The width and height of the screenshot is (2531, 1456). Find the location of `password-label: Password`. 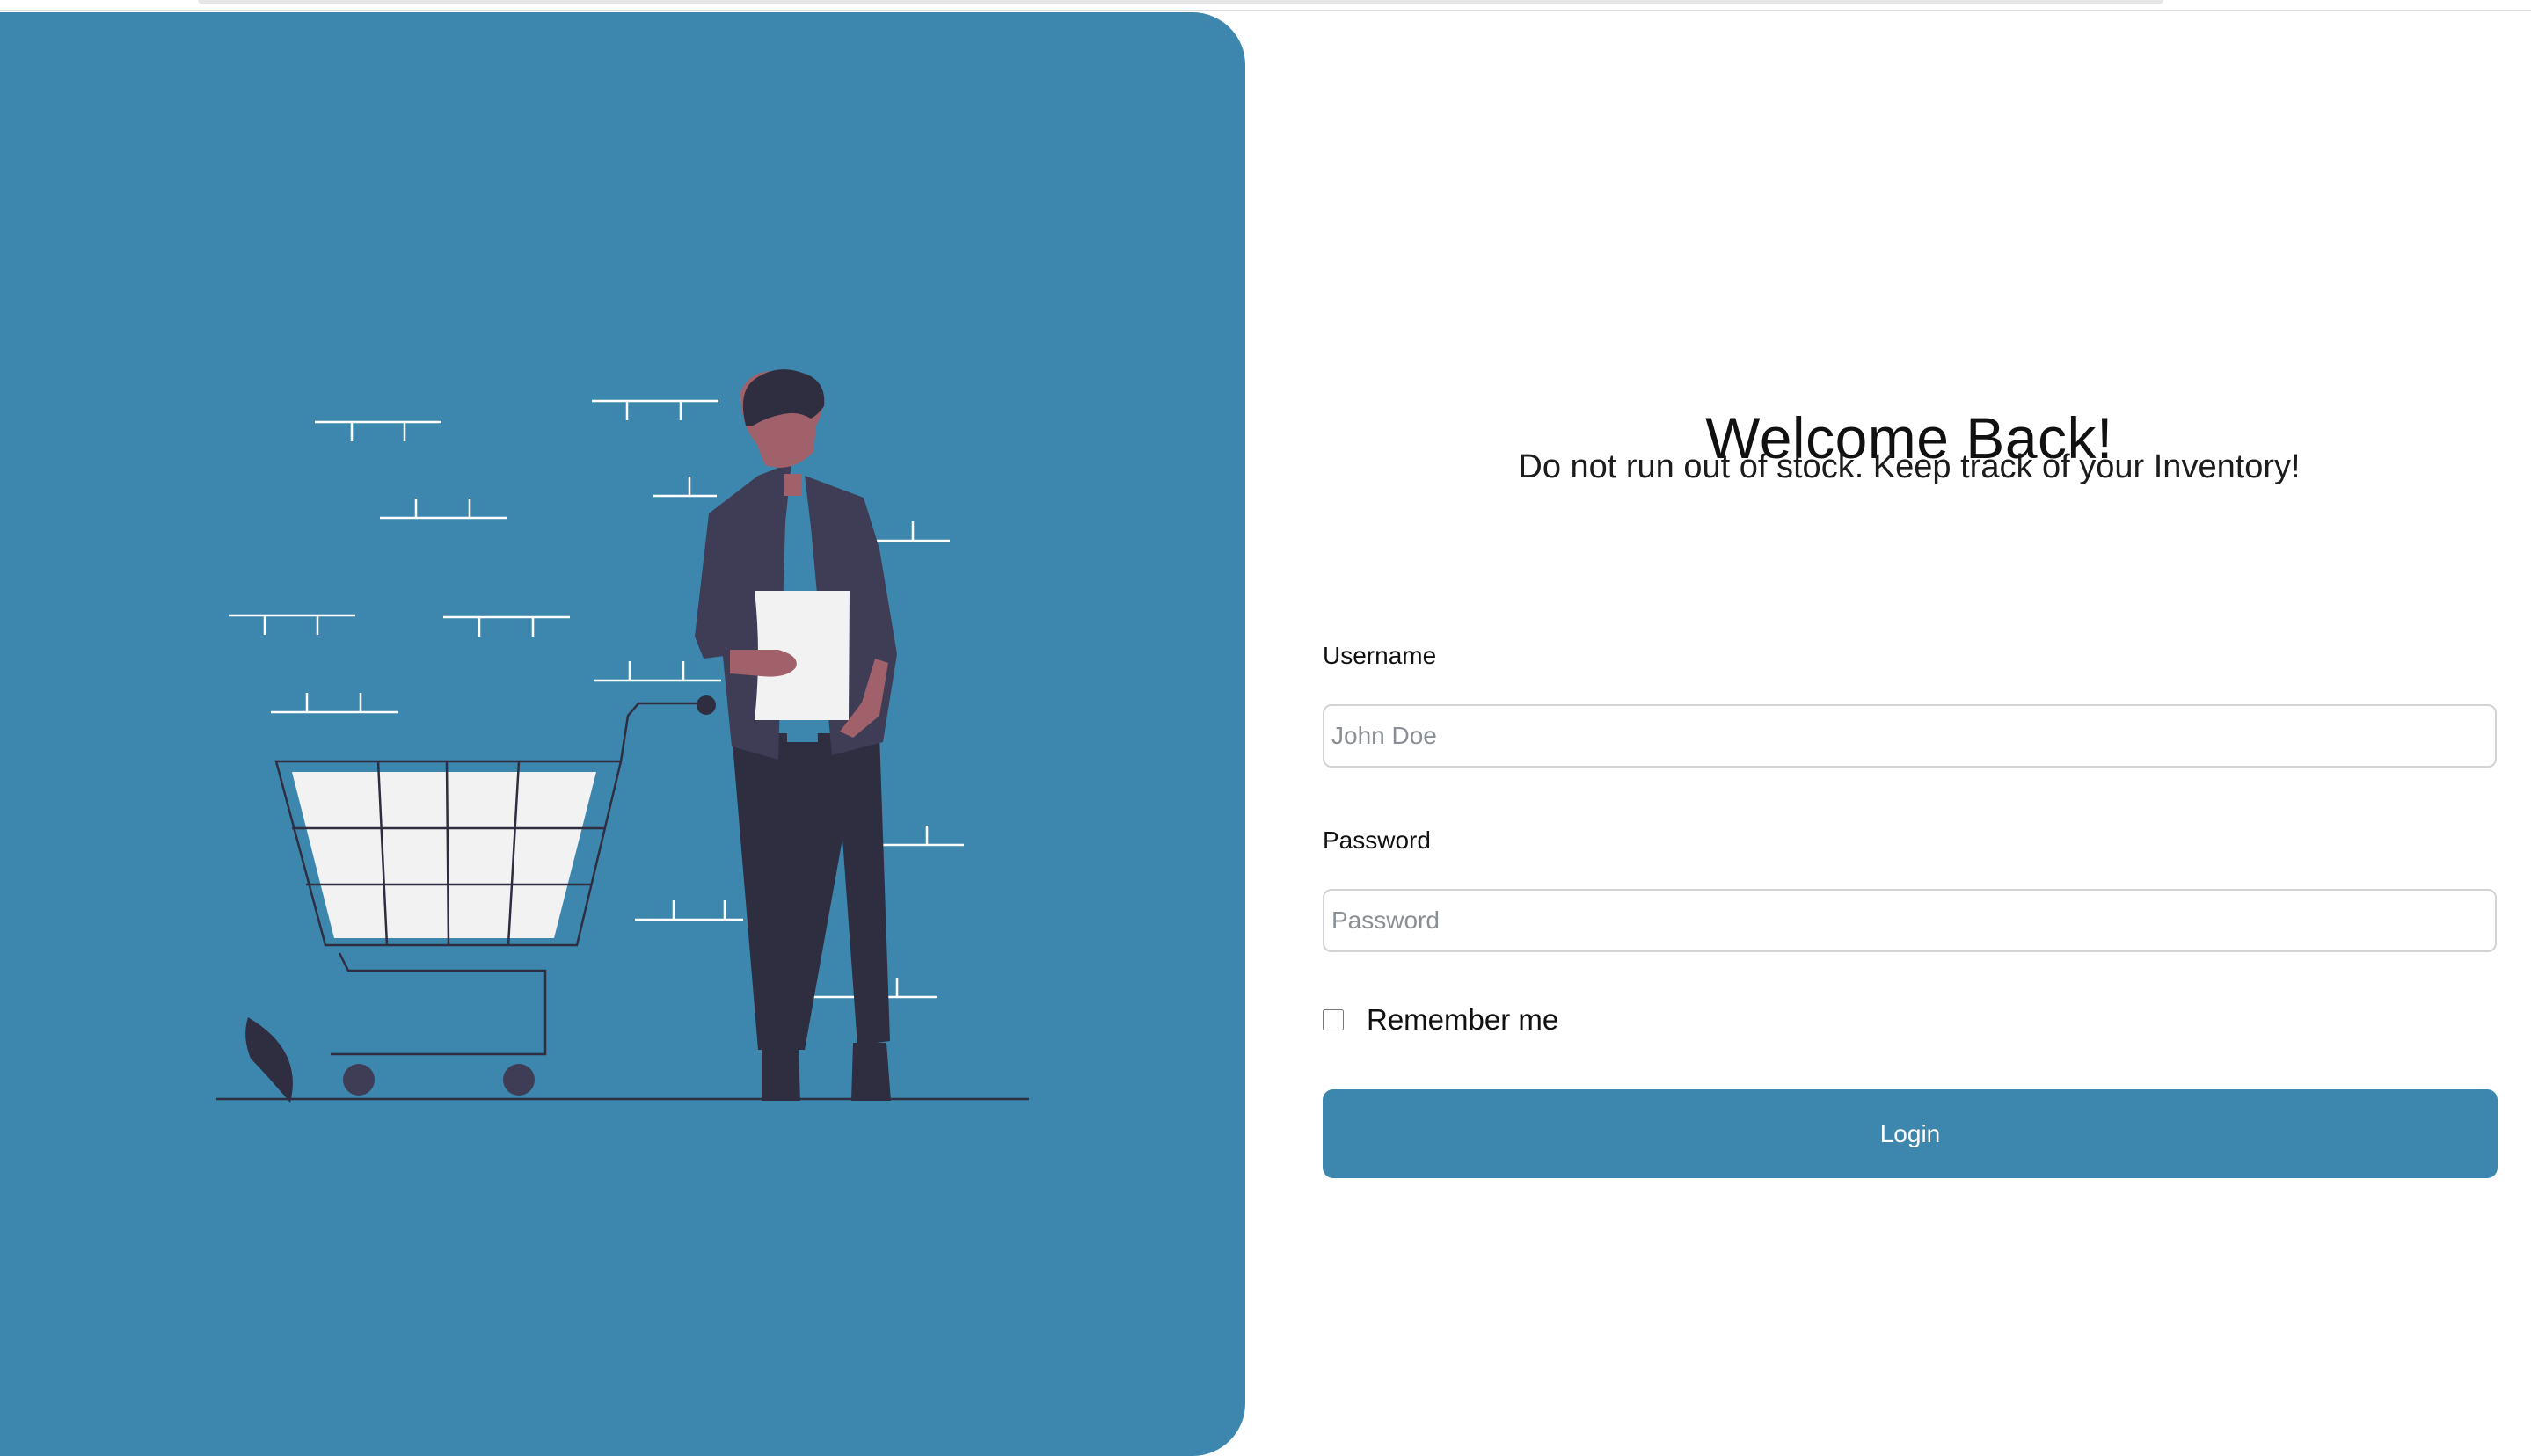

password-label: Password is located at coordinates (1377, 840).